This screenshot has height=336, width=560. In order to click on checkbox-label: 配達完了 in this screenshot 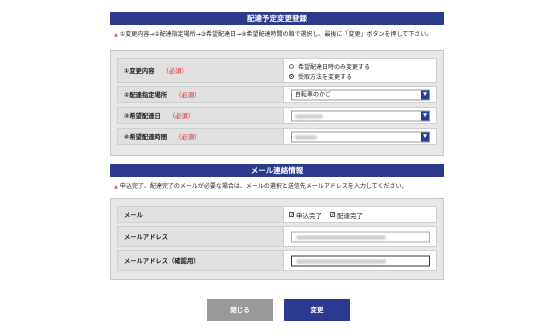, I will do `click(350, 215)`.